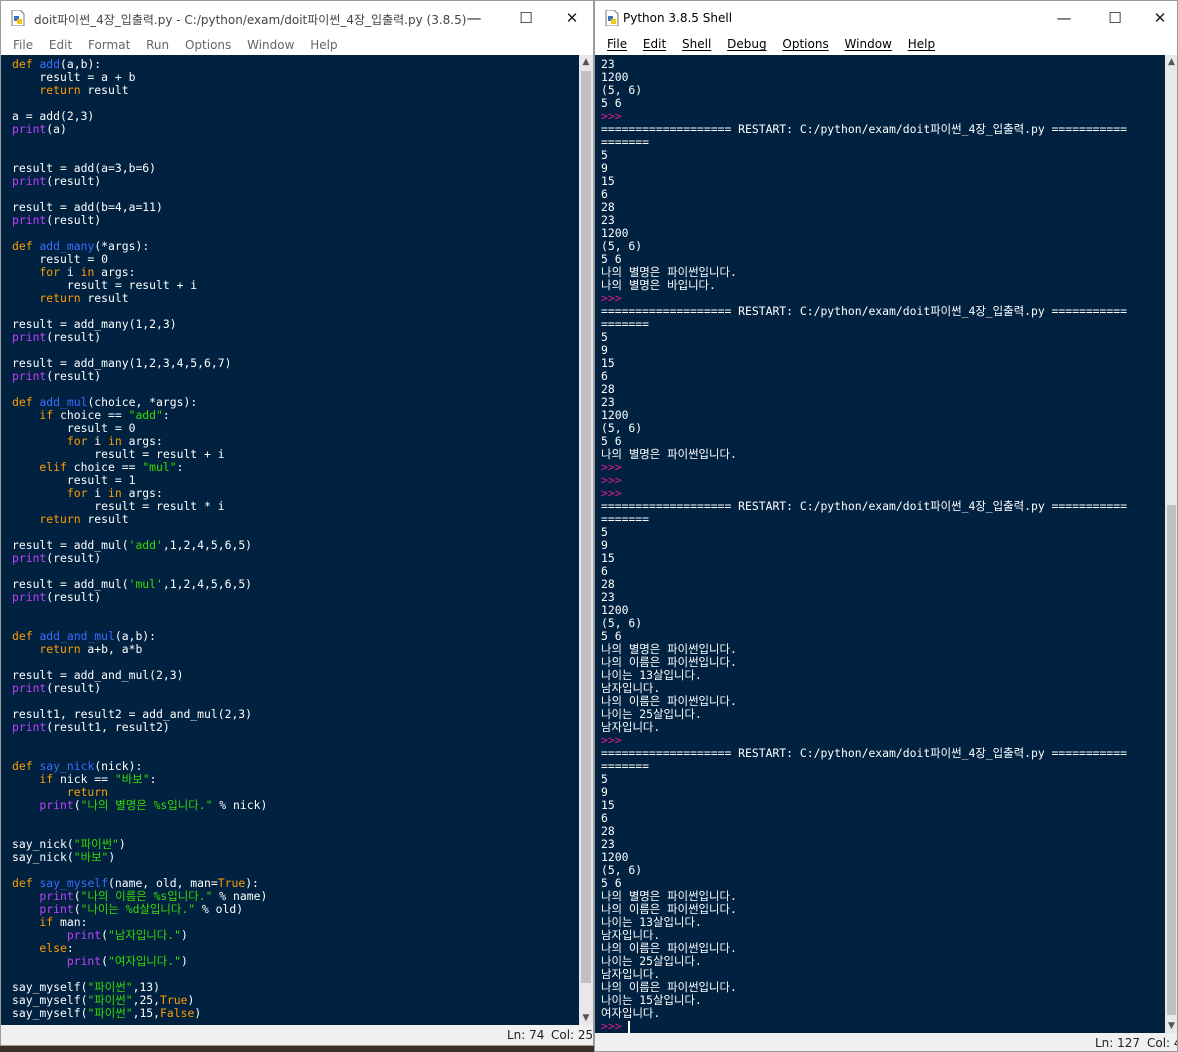 The height and width of the screenshot is (1052, 1178). What do you see at coordinates (118, 766) in the screenshot?
I see `code-token: (nick):` at bounding box center [118, 766].